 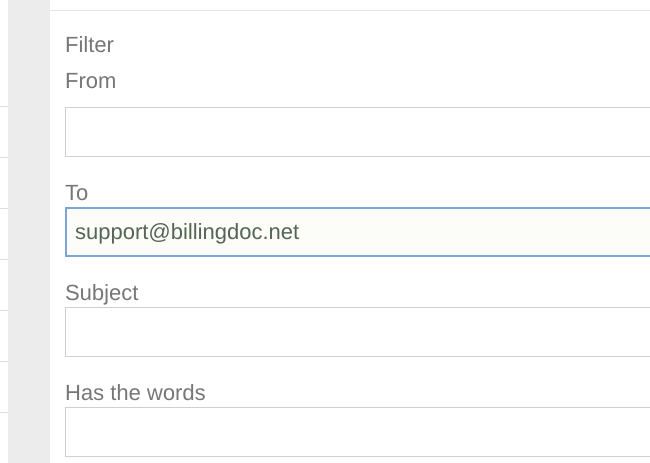 What do you see at coordinates (357, 232) in the screenshot?
I see `input-field: support@billingdoc.net` at bounding box center [357, 232].